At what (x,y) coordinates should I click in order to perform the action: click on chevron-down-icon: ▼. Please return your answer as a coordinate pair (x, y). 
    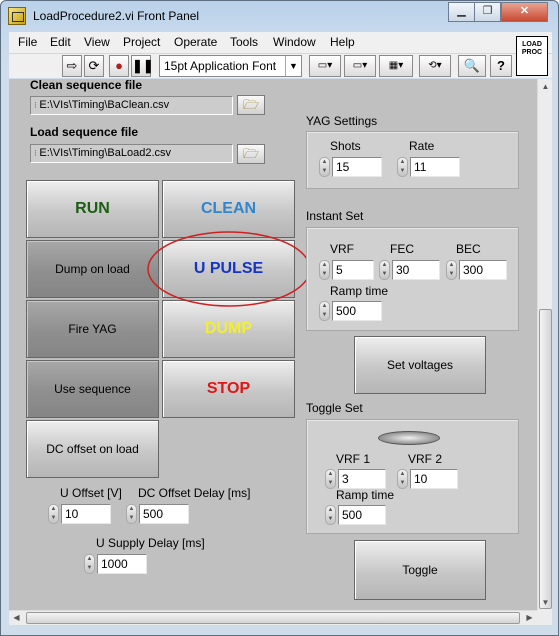
    Looking at the image, I should click on (293, 66).